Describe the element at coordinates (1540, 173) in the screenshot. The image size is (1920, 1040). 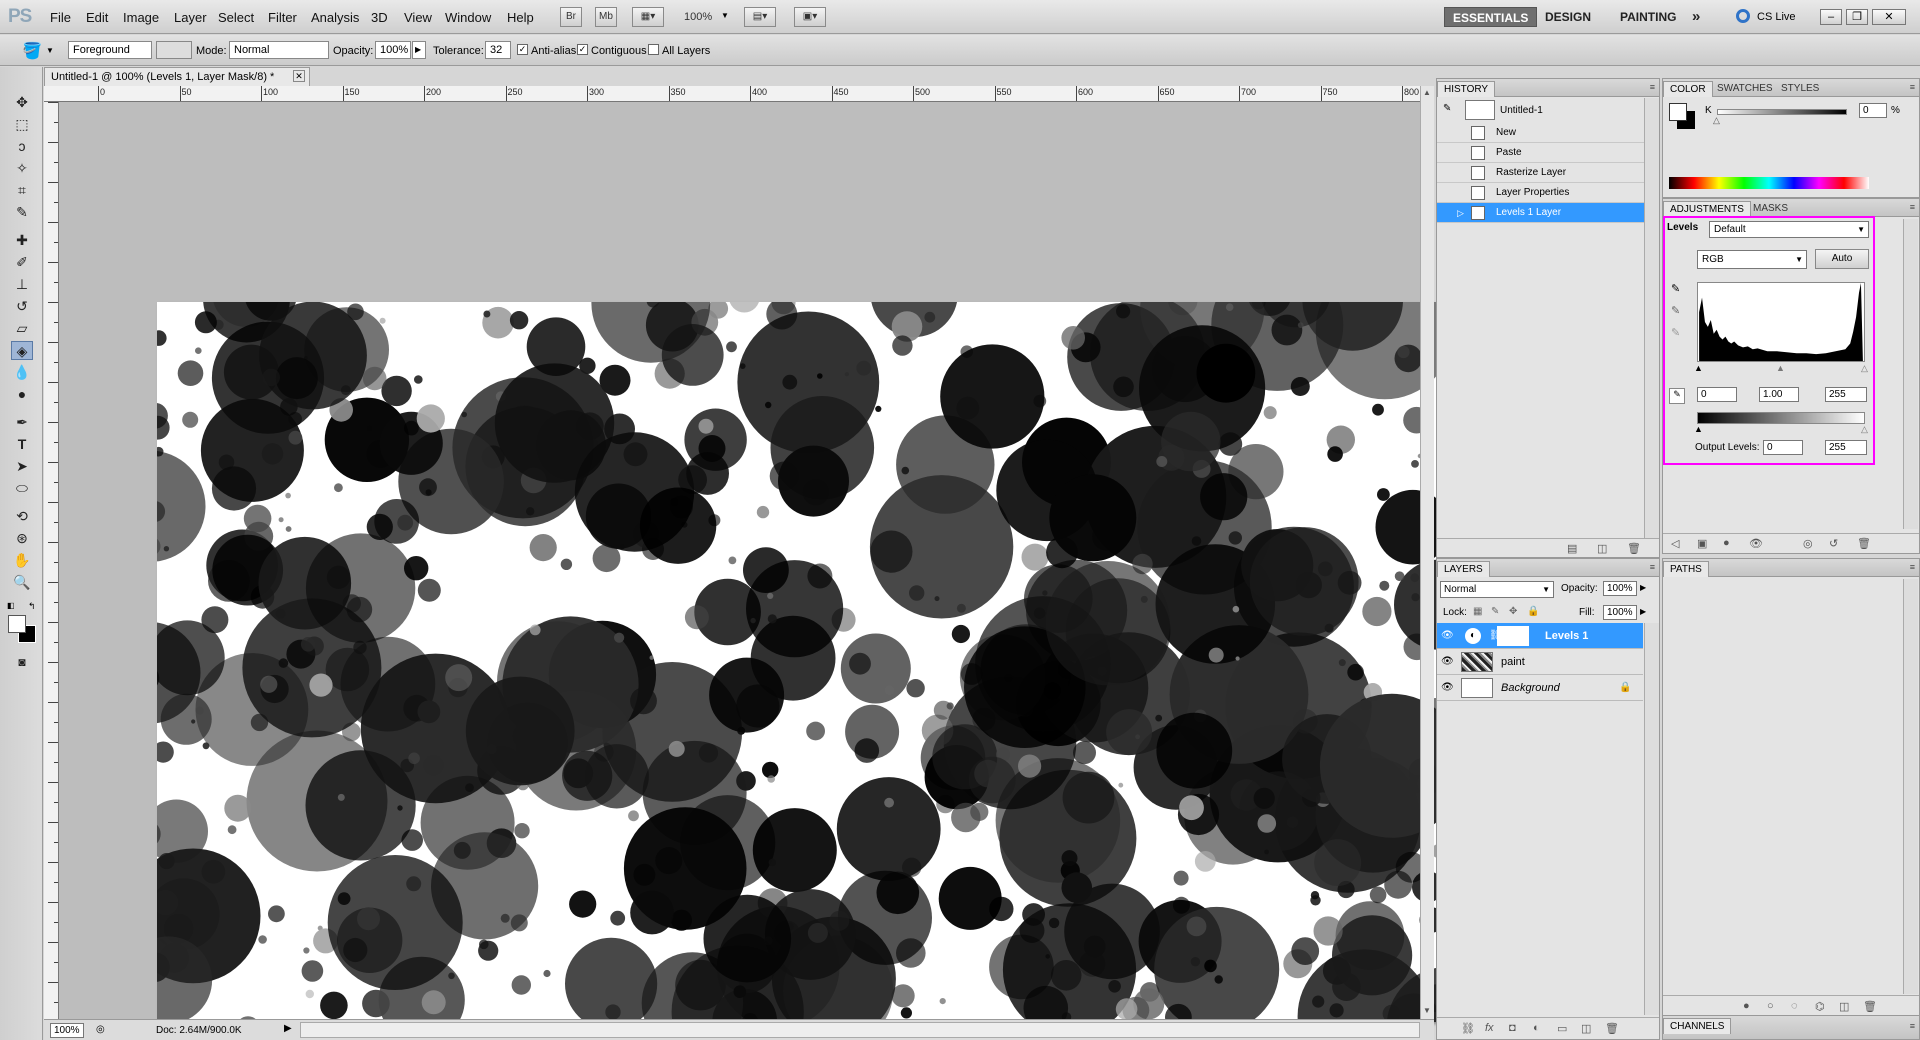
I see `history-item: Rasterize Layer` at that location.